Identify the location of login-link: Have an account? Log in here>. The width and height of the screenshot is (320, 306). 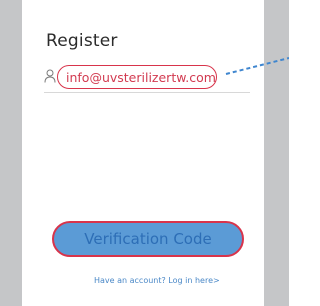
(157, 280).